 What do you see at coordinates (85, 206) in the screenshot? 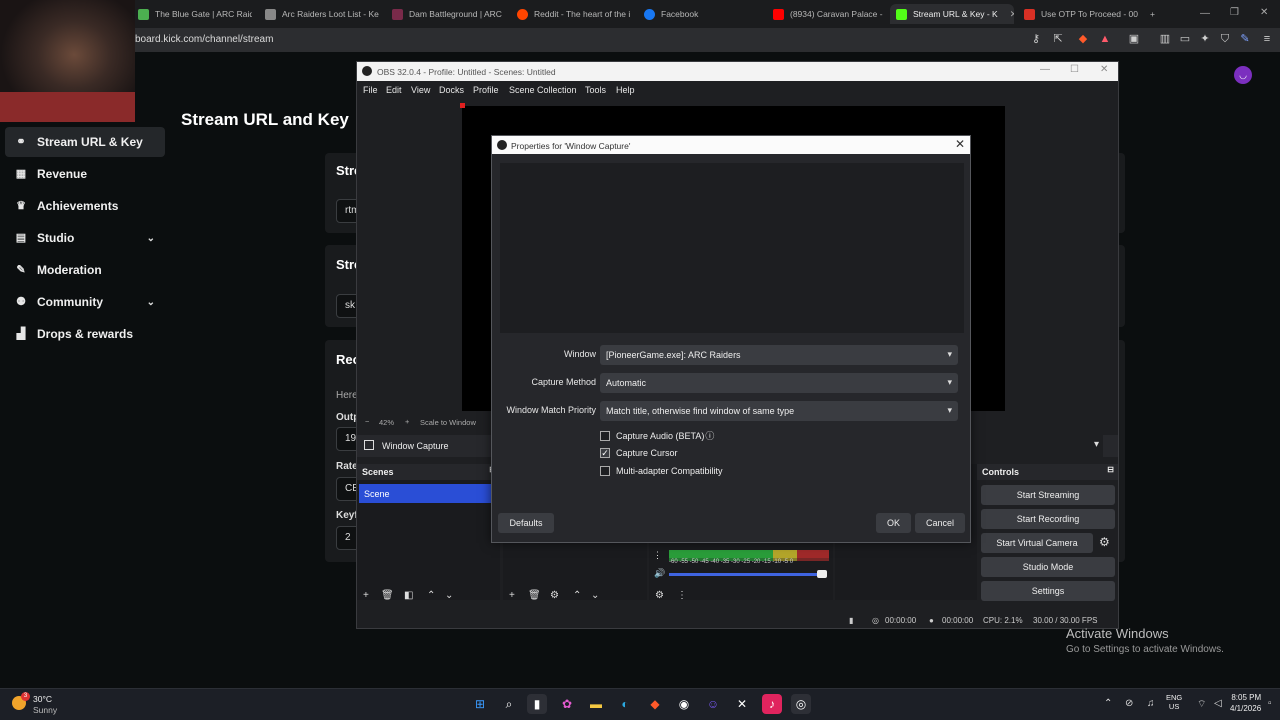
I see `sidebar-item-achievements: ♛ Achievements` at bounding box center [85, 206].